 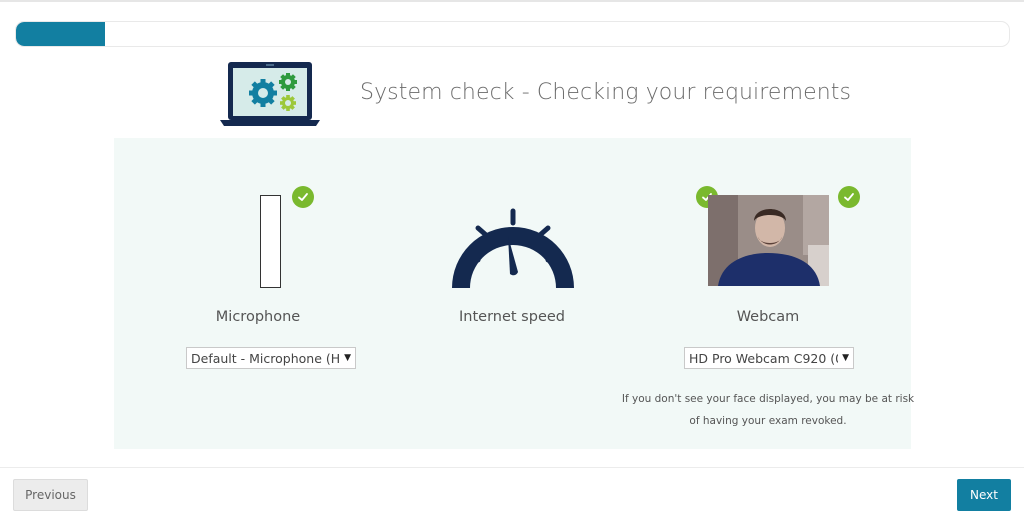 I want to click on webcam-preview, so click(x=768, y=240).